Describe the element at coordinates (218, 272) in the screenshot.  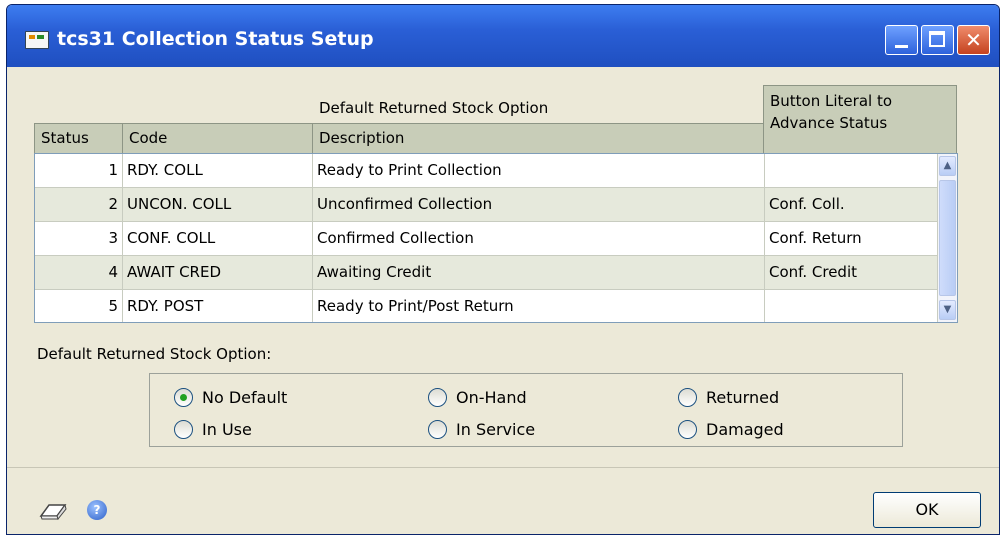
I see `code-cell: AWAIT CRED` at that location.